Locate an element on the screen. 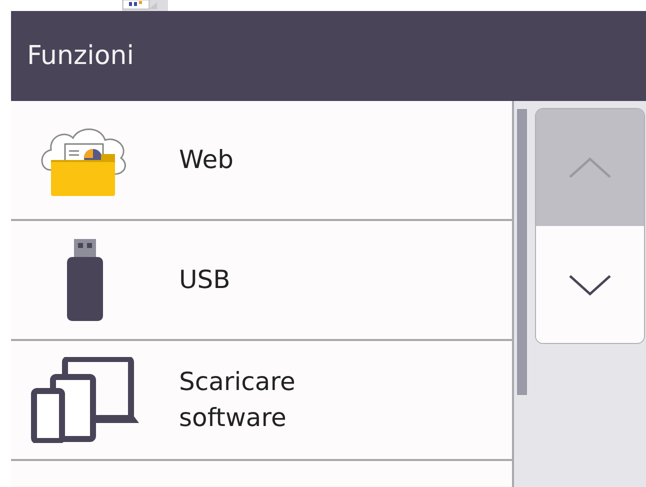 This screenshot has height=487, width=646. screen-title: Funzioni is located at coordinates (80, 56).